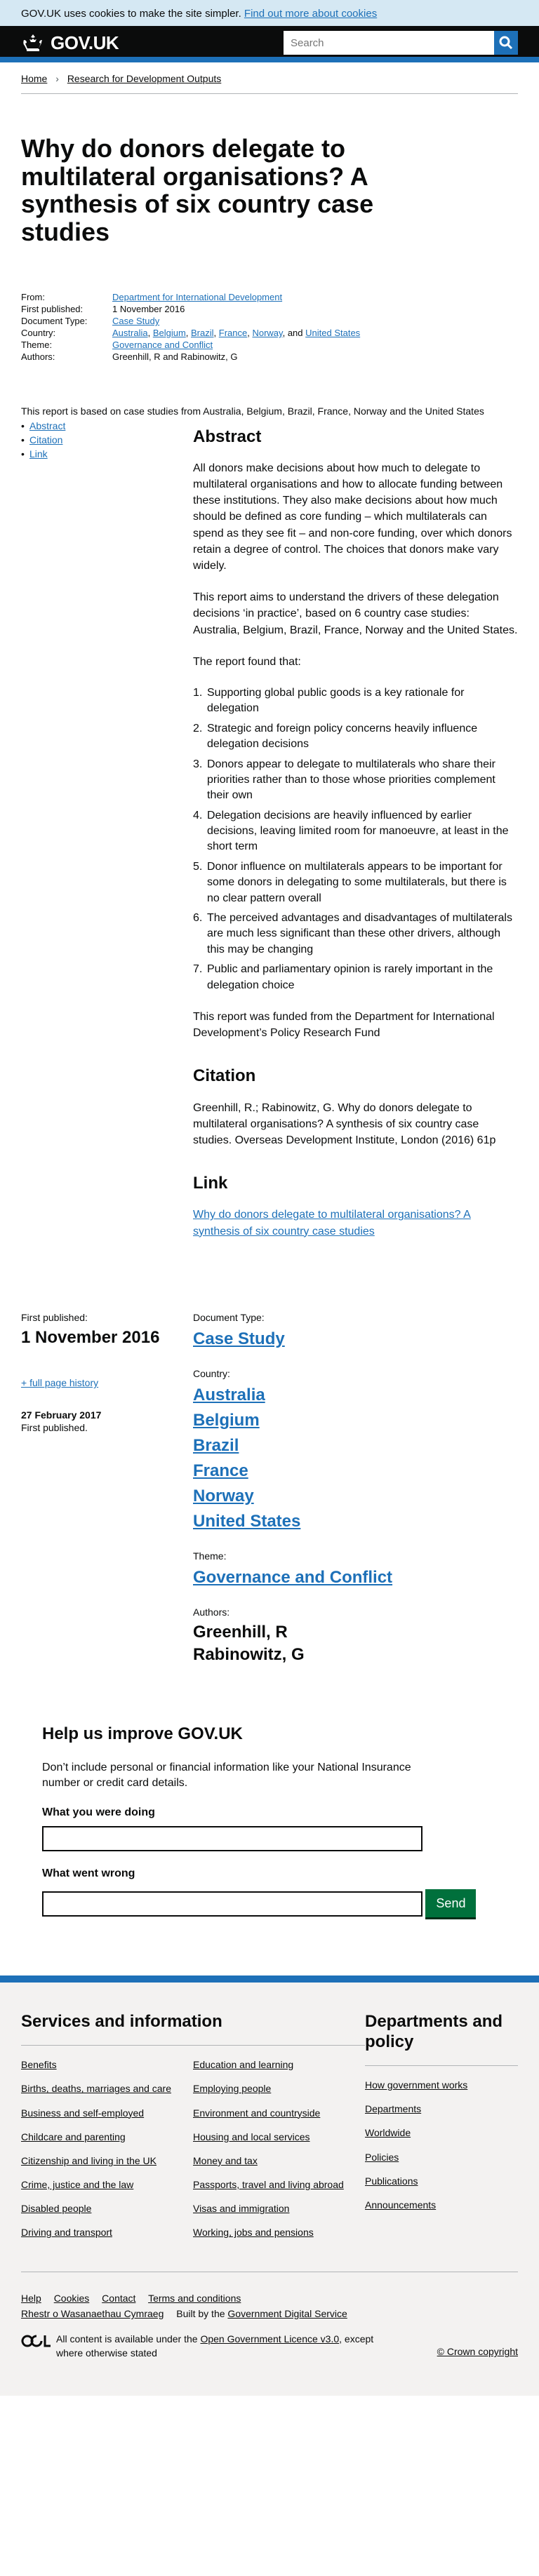 The height and width of the screenshot is (2576, 539). I want to click on history-note: First published., so click(54, 1428).